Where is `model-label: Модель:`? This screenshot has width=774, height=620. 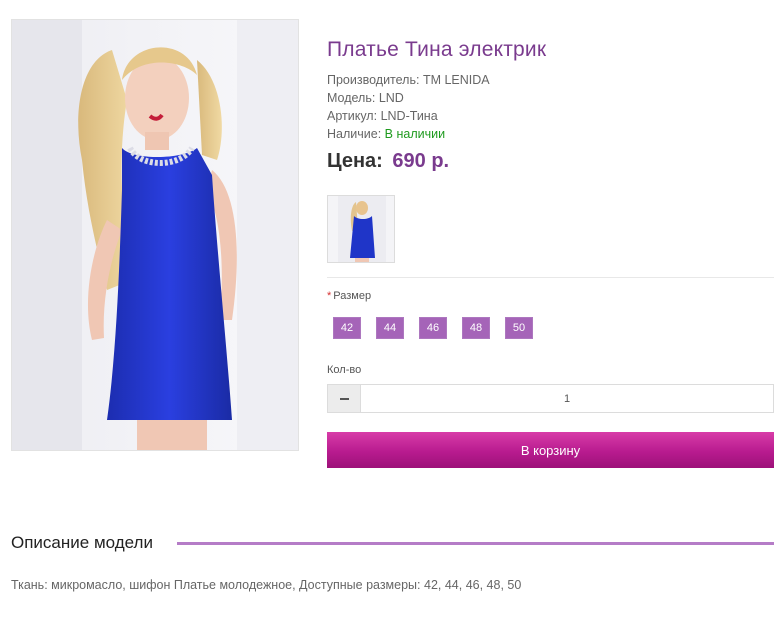
model-label: Модель: is located at coordinates (351, 98).